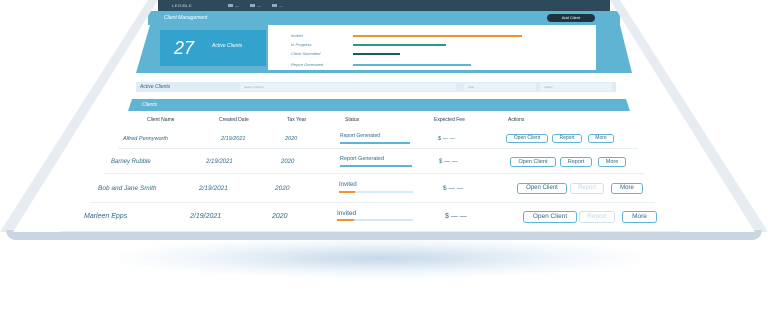  What do you see at coordinates (296, 120) in the screenshot?
I see `column-header-tax-year: Tax Year` at bounding box center [296, 120].